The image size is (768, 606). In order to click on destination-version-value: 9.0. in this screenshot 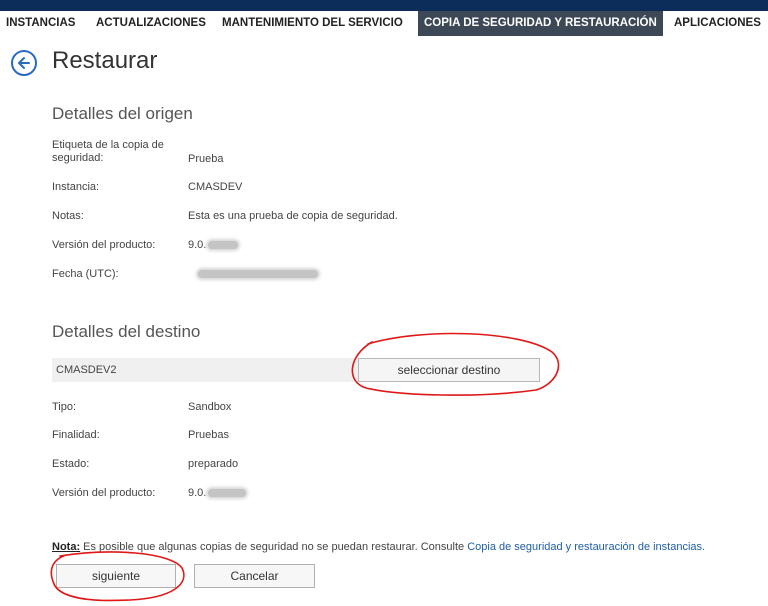, I will do `click(217, 493)`.